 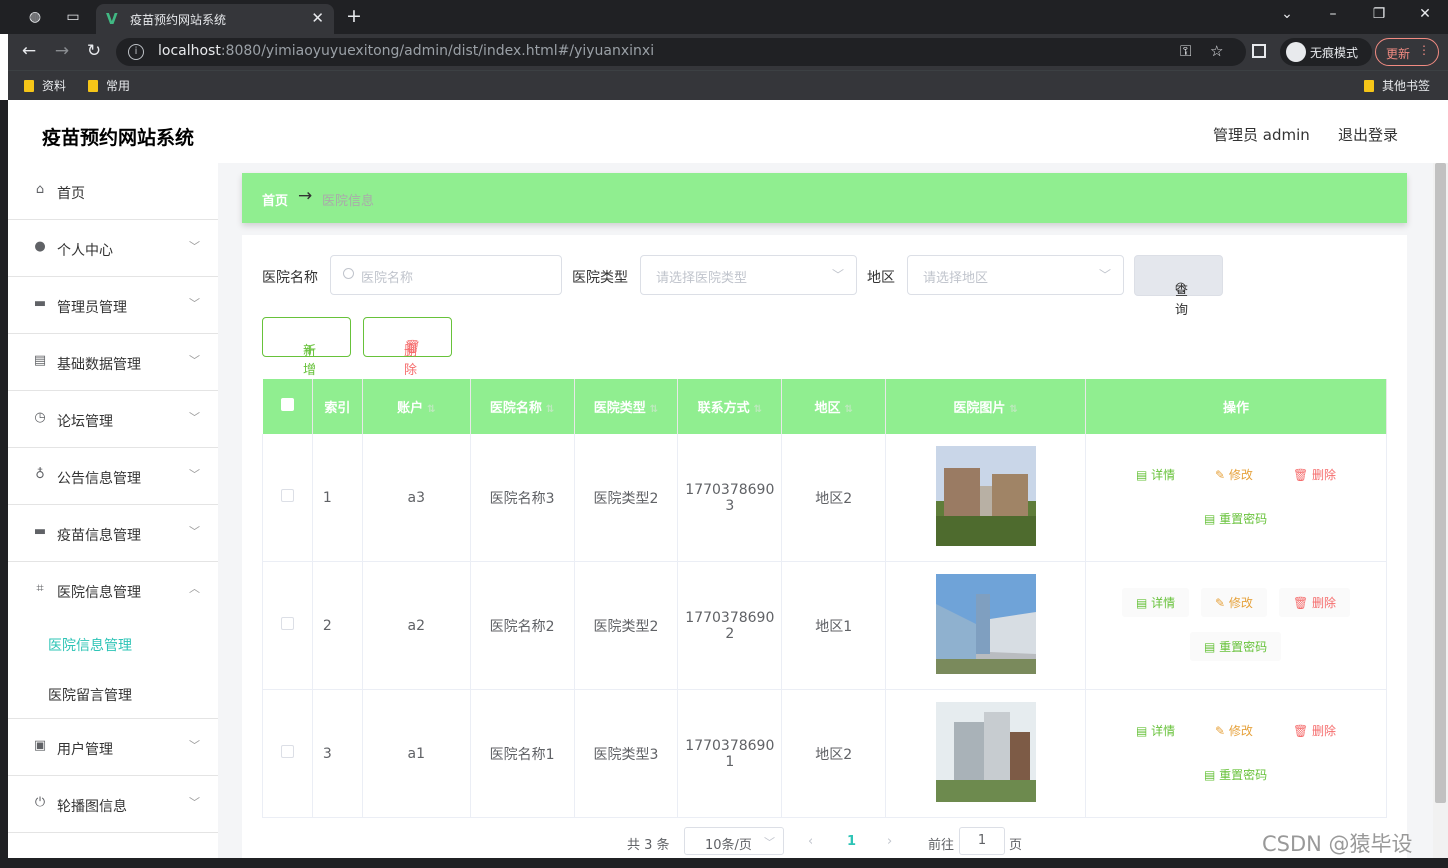 What do you see at coordinates (45, 85) in the screenshot?
I see `bookmark-folder-0: 资料` at bounding box center [45, 85].